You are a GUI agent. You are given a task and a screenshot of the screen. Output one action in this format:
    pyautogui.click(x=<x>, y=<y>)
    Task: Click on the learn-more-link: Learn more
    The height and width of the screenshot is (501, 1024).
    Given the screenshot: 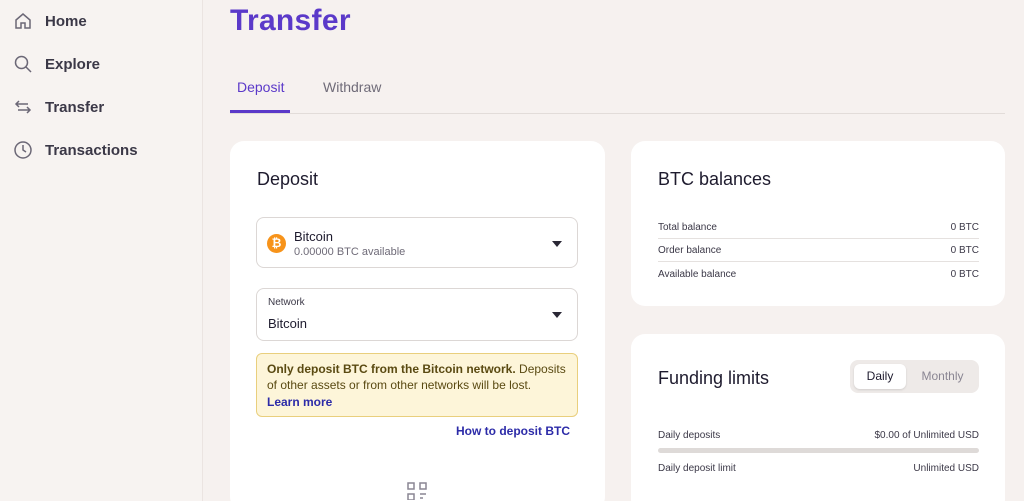 What is the action you would take?
    pyautogui.click(x=299, y=402)
    